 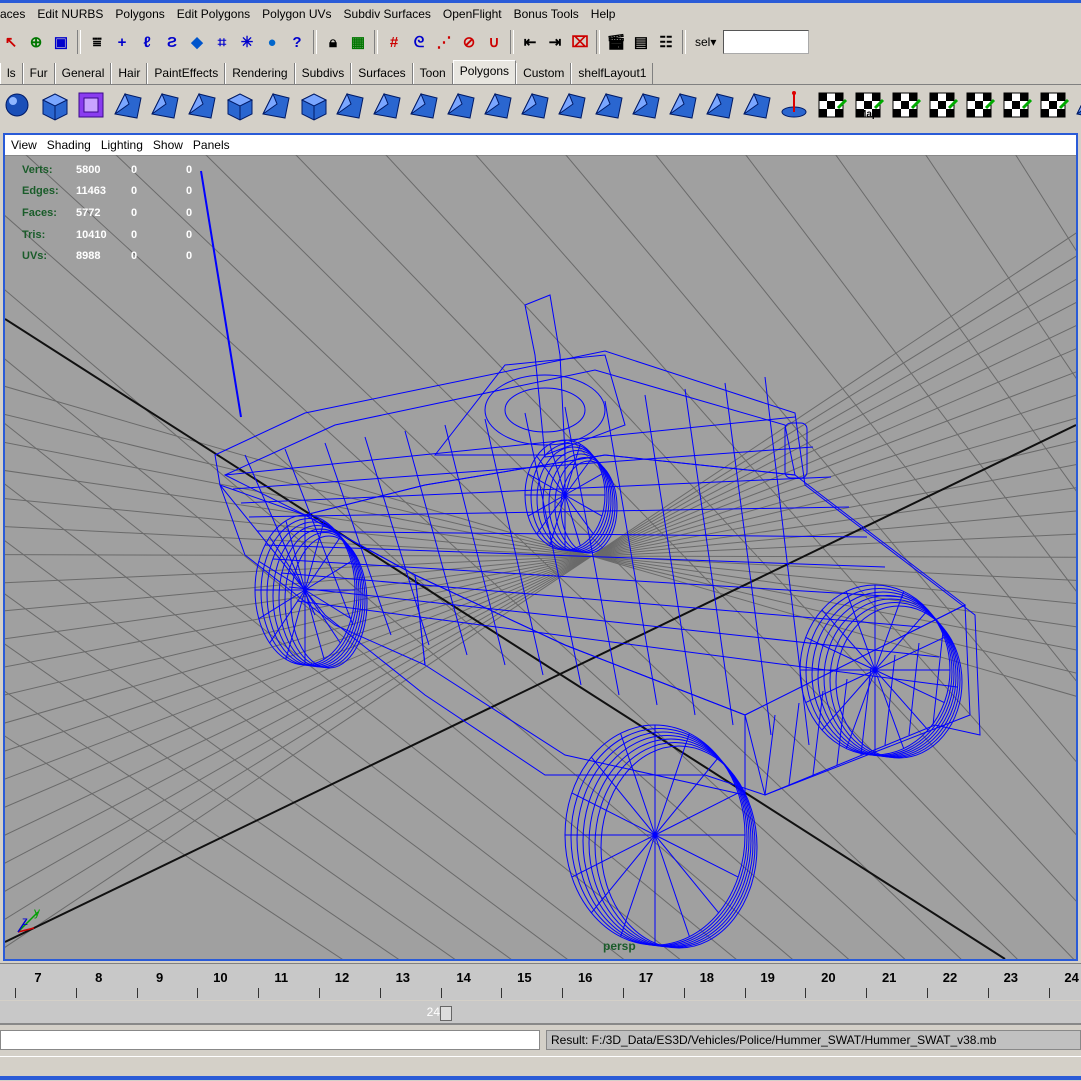 I want to click on snap-toggle-icon: ⩸, so click(x=97, y=42).